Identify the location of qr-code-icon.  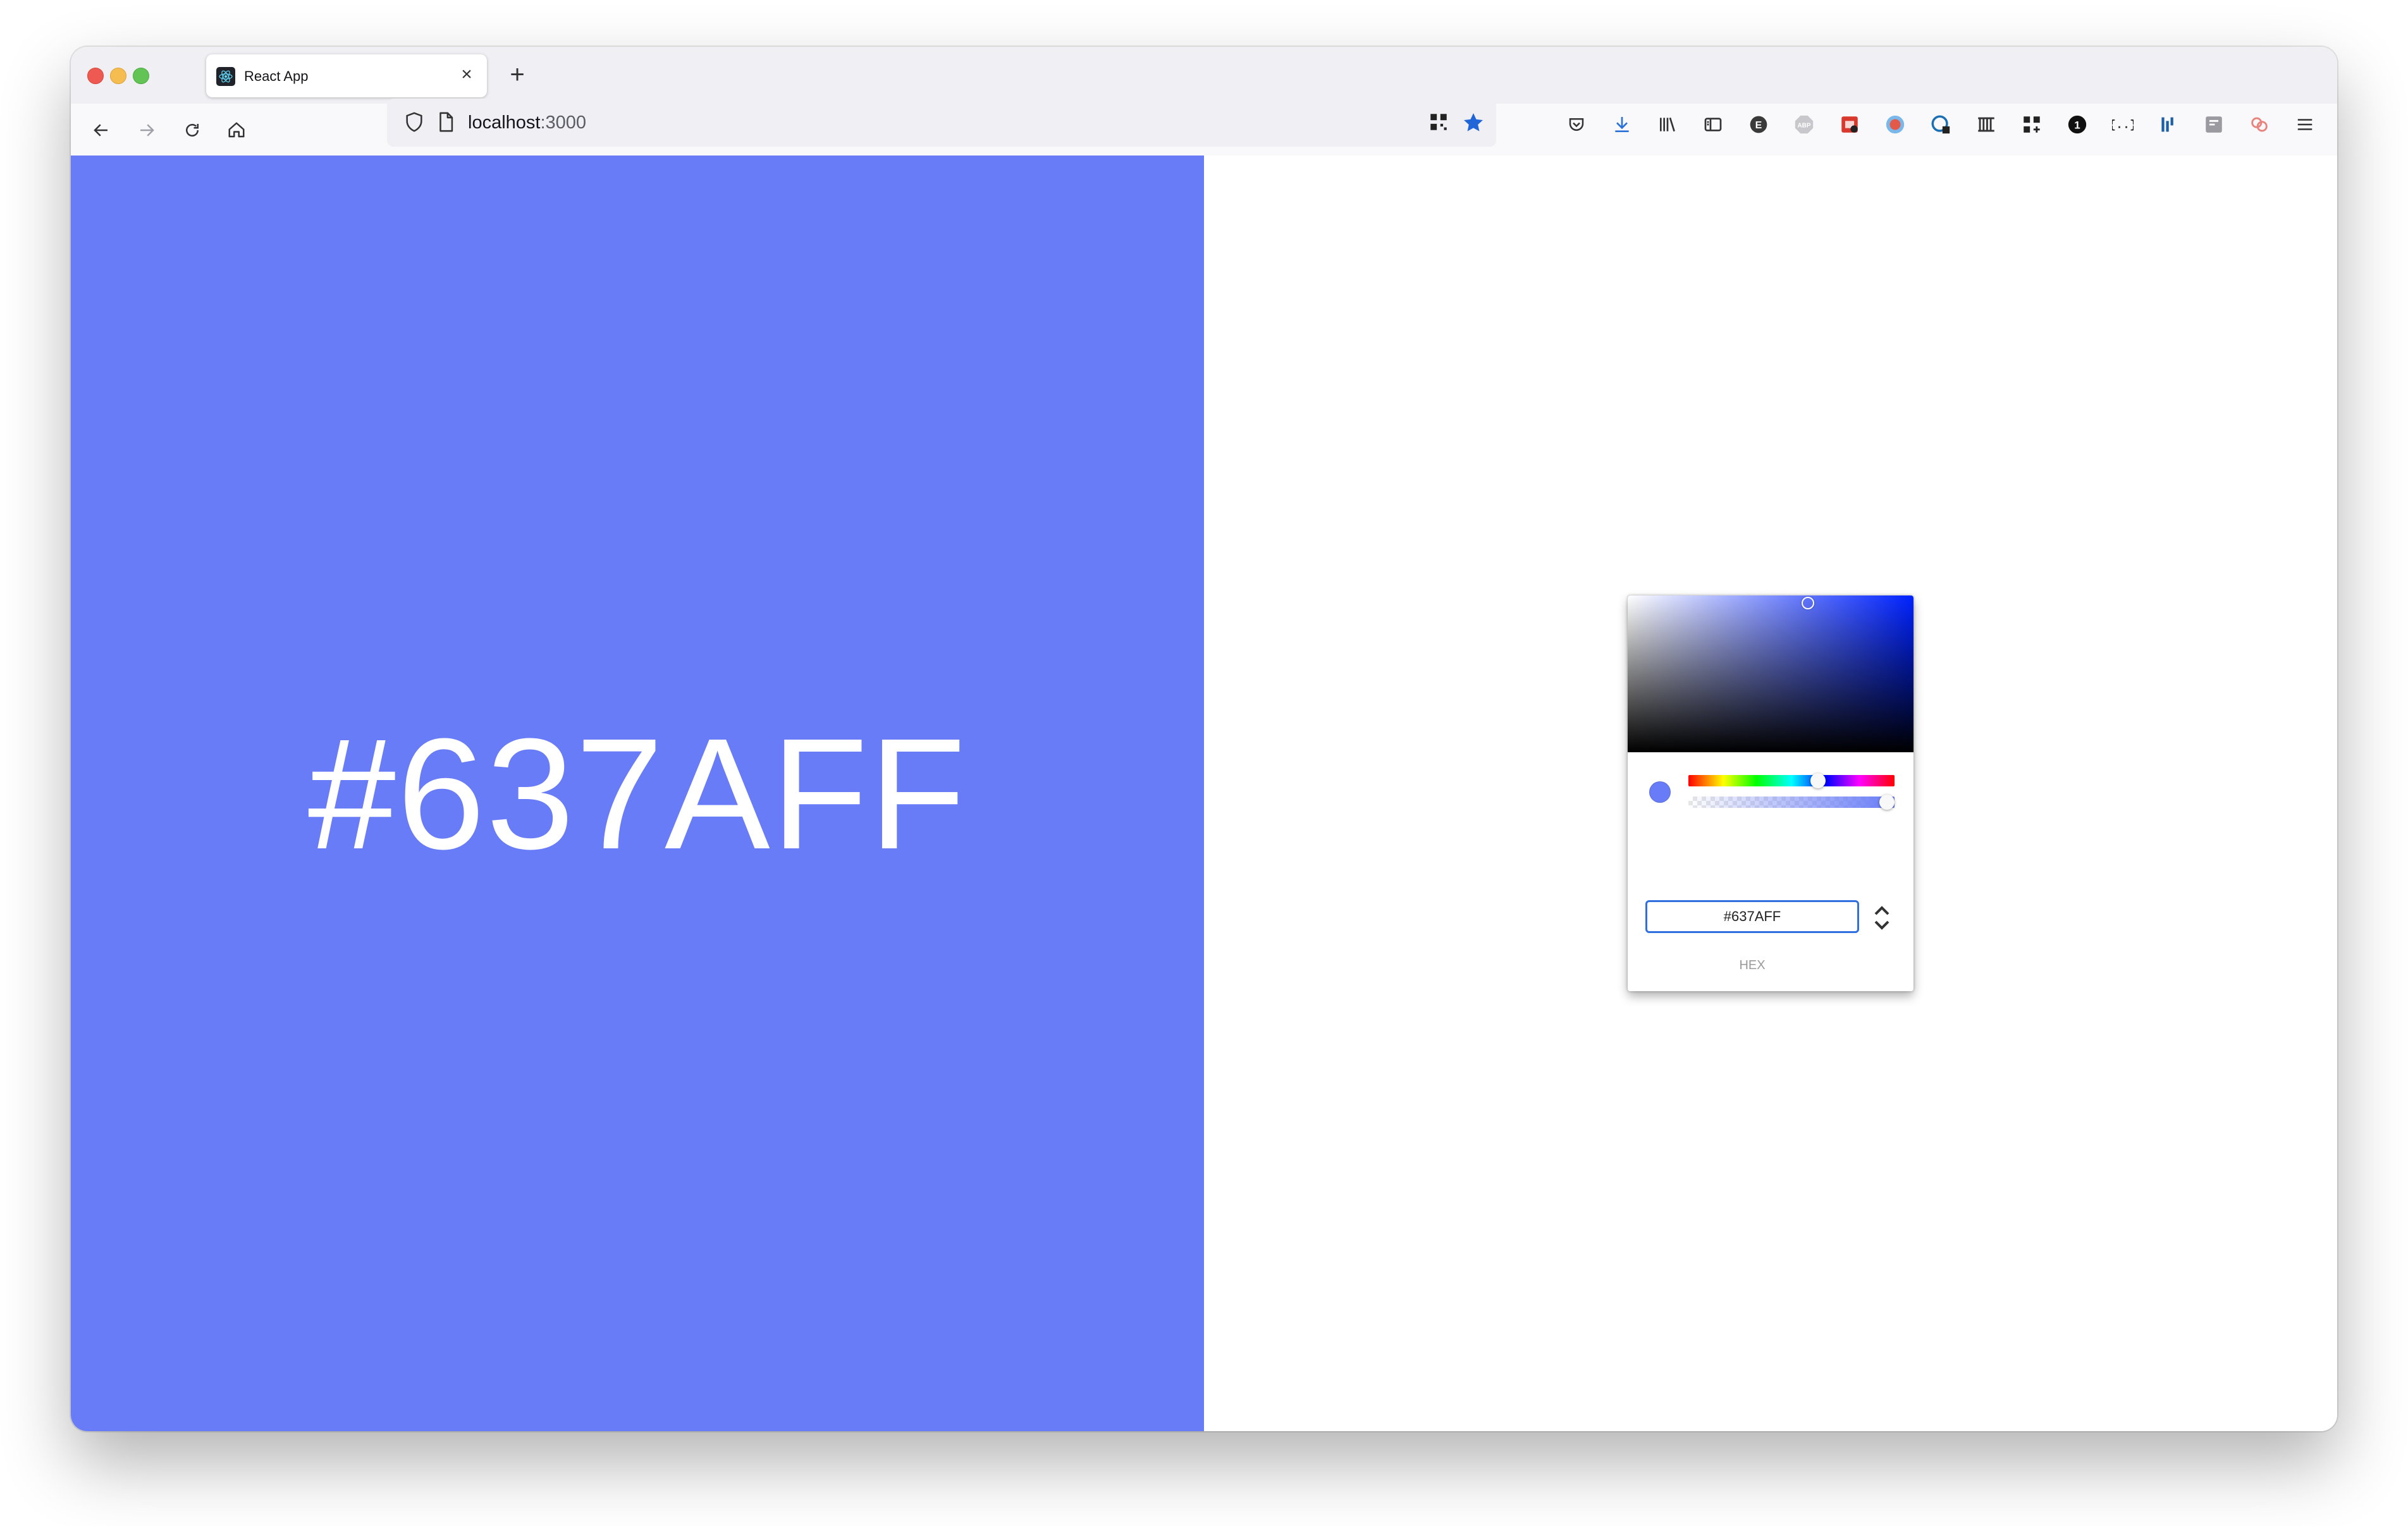
(1438, 123).